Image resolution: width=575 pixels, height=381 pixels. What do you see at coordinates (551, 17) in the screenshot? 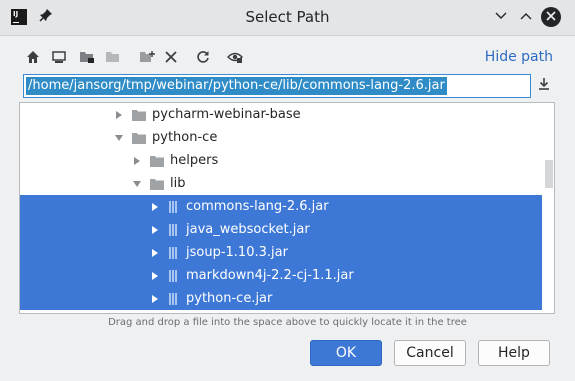
I see `close-button` at bounding box center [551, 17].